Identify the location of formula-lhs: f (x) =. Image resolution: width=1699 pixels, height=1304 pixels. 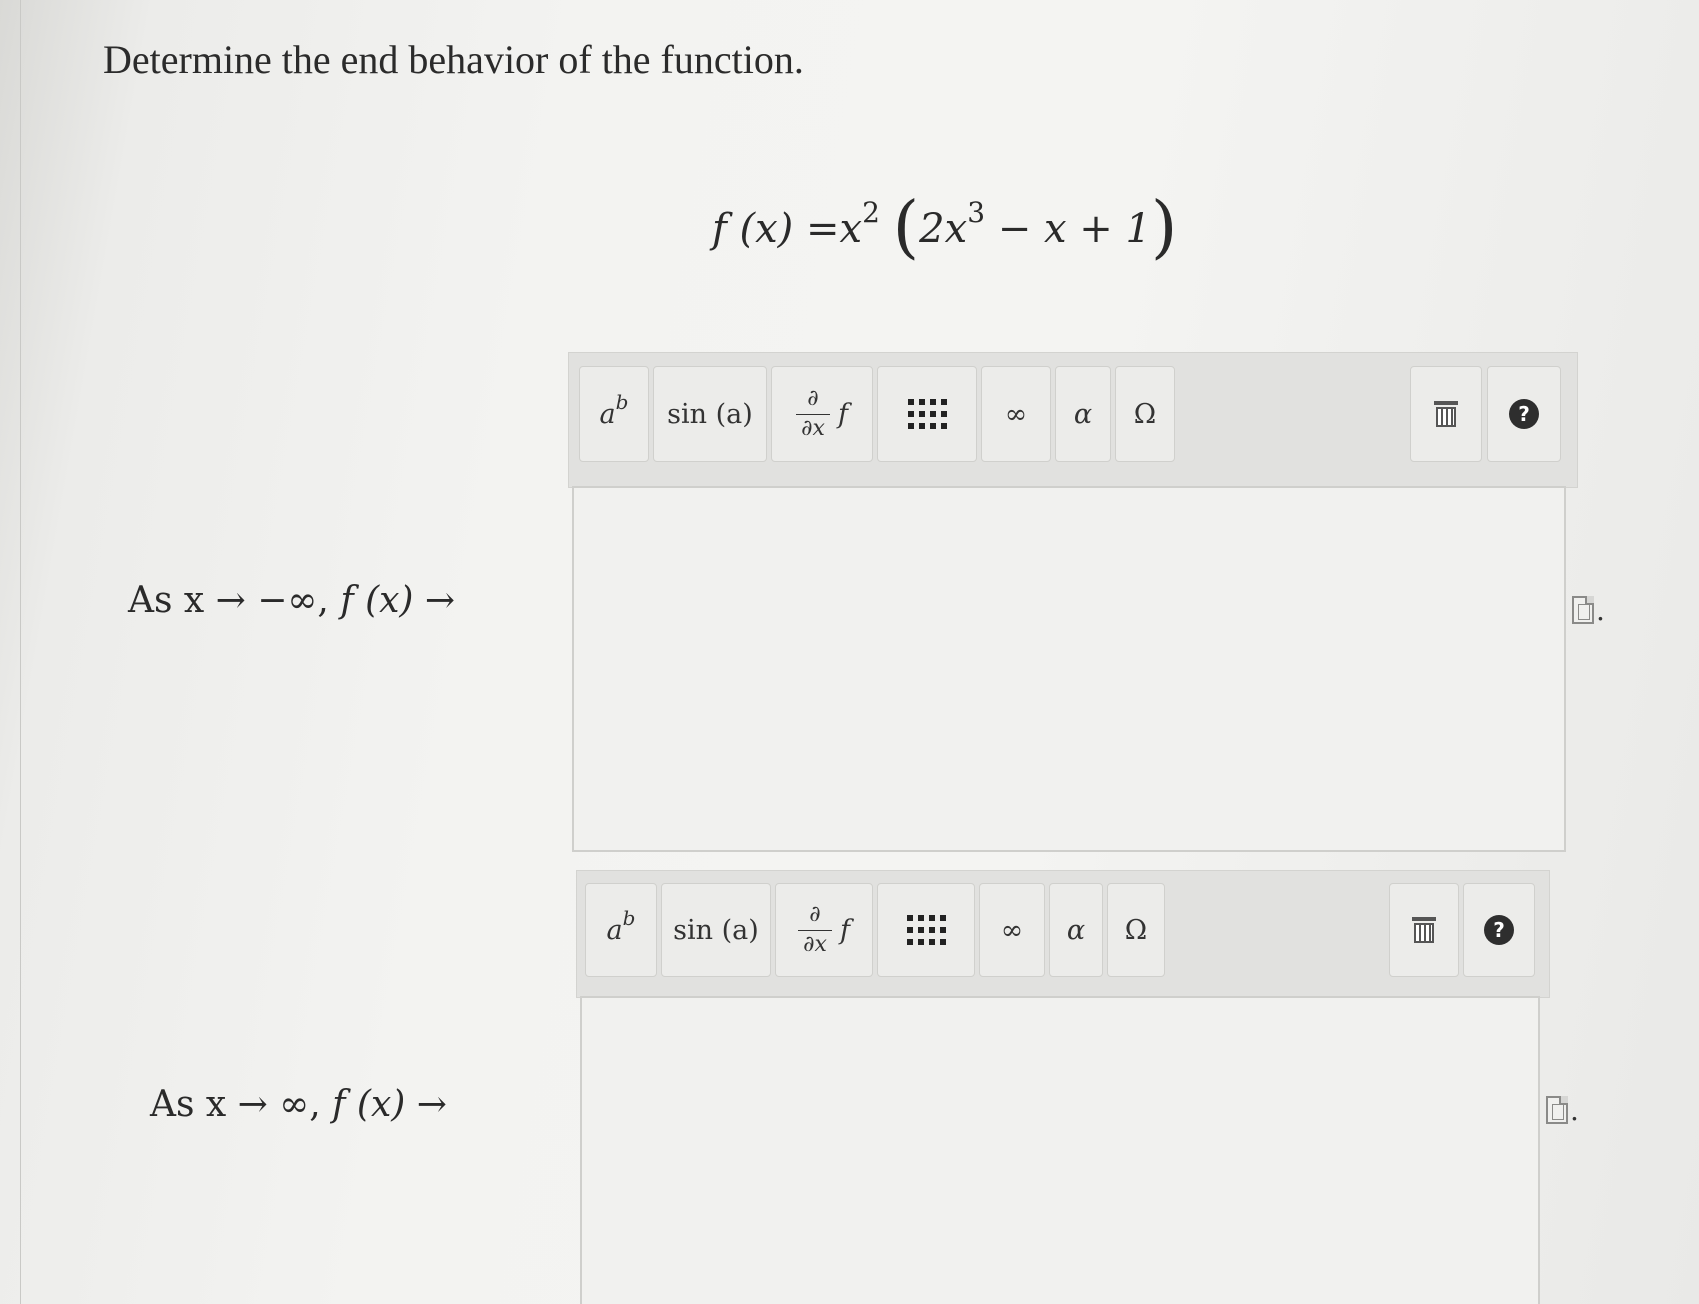
(776, 229).